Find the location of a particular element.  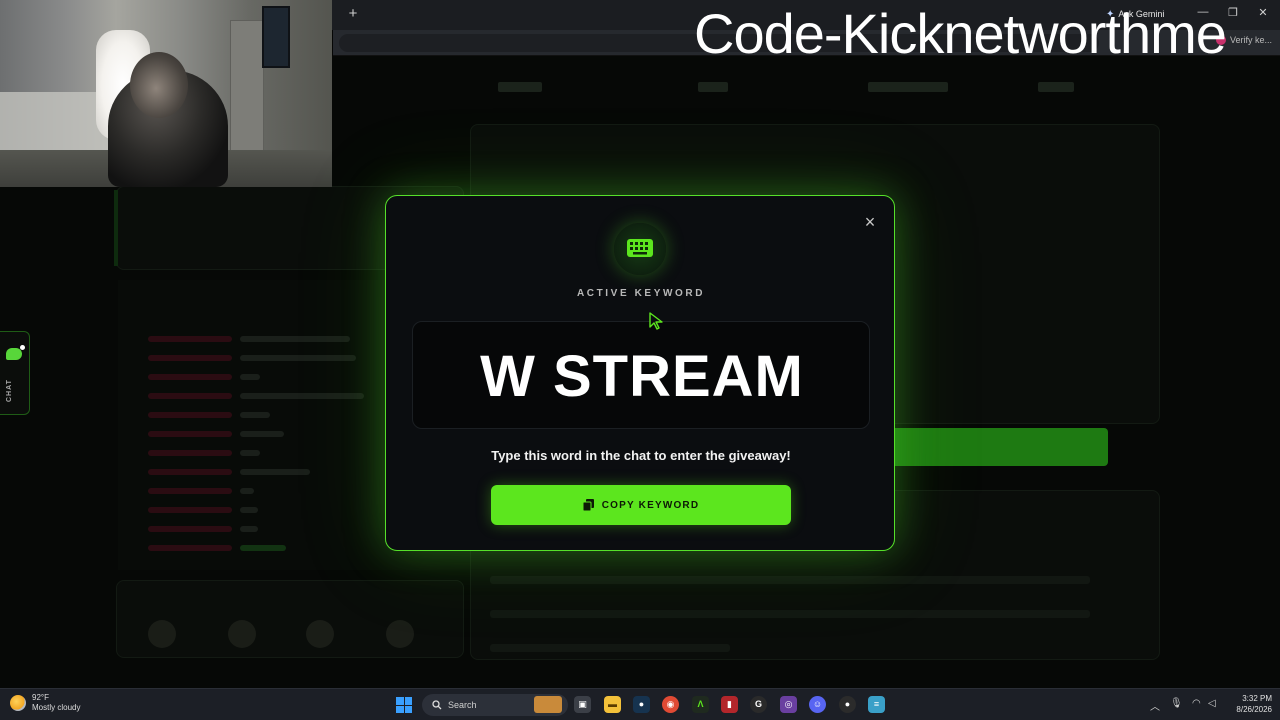

file-explorer-icon: ▬ is located at coordinates (612, 704).